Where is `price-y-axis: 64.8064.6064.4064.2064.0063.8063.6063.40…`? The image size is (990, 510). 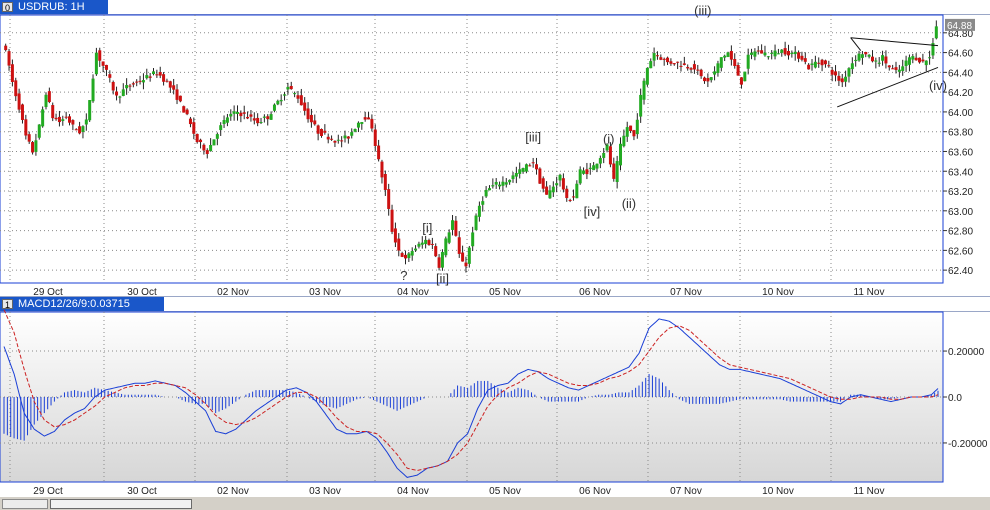
price-y-axis: 64.8064.6064.4064.2064.0063.8063.6063.40… is located at coordinates (958, 153).